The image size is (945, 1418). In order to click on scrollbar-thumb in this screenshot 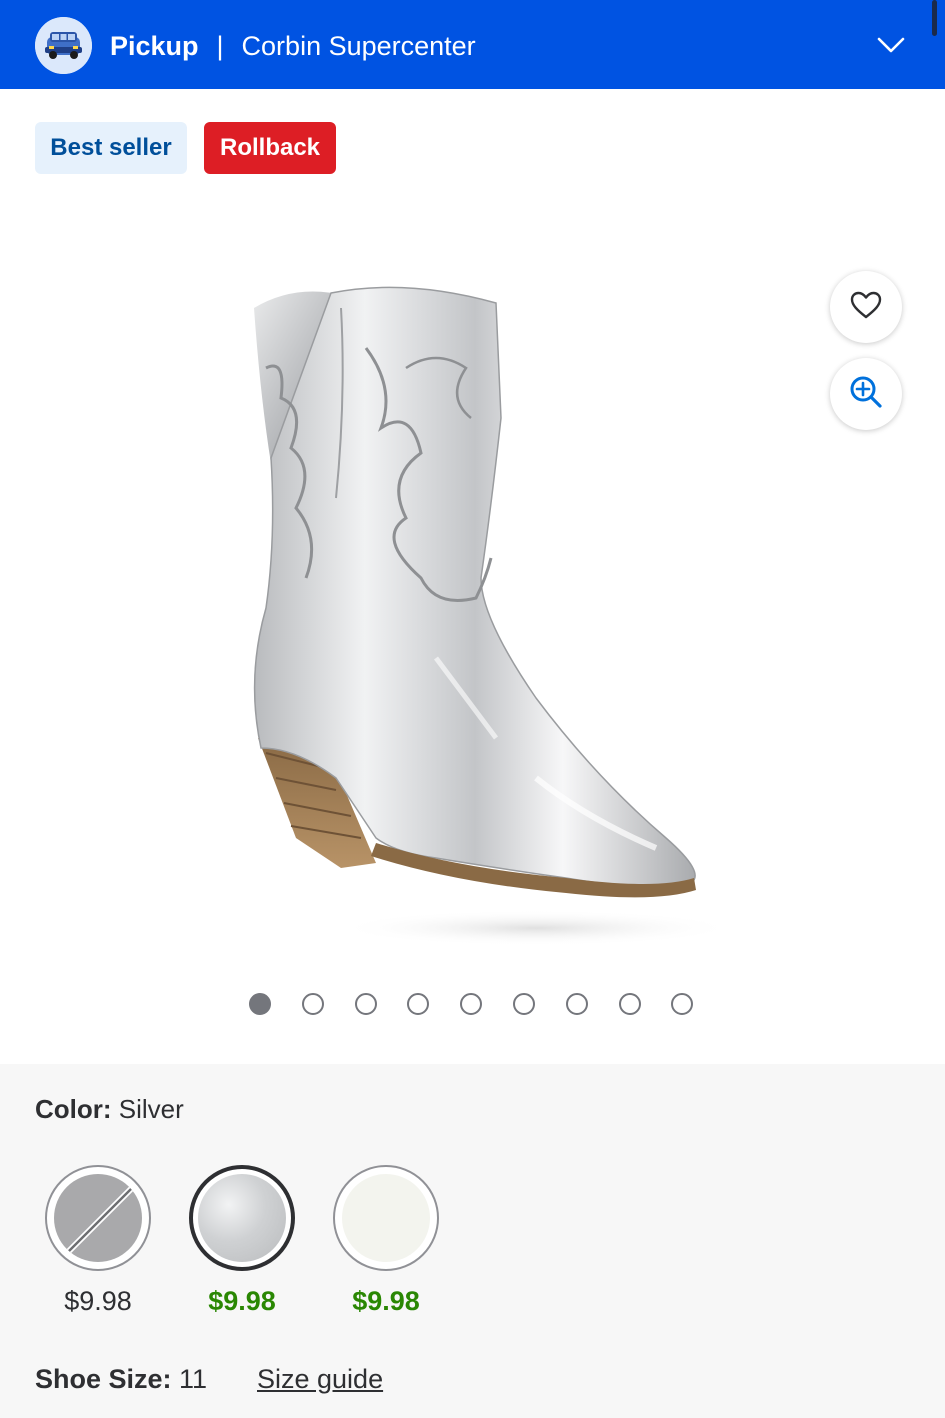, I will do `click(934, 18)`.